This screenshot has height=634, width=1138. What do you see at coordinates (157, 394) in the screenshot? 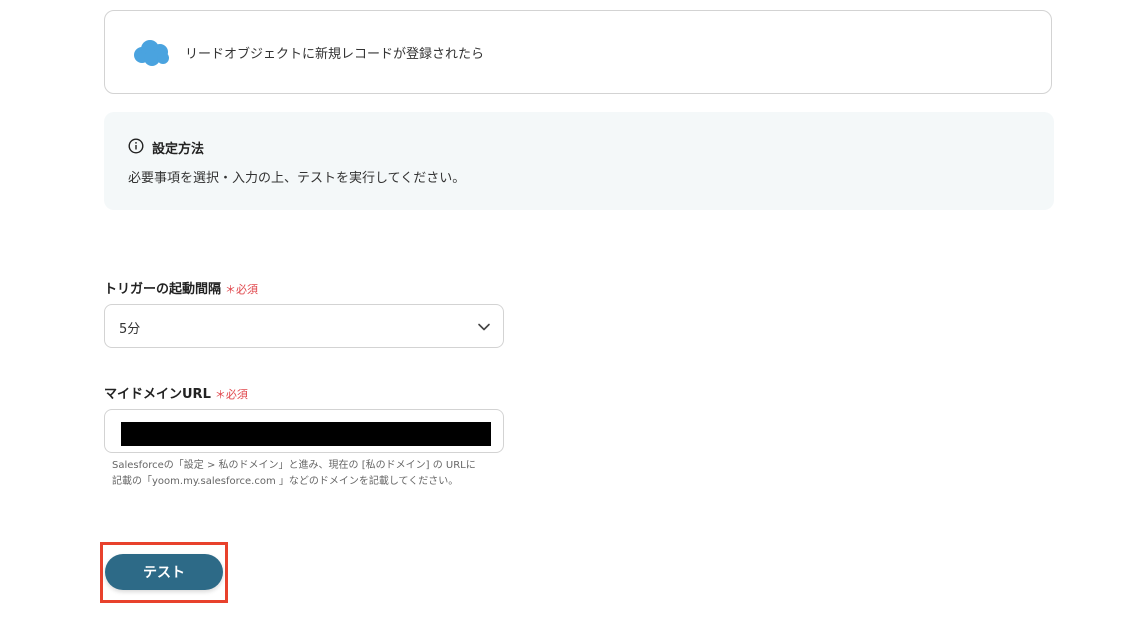
I see `domain-url-label-text: マイドメインURL` at bounding box center [157, 394].